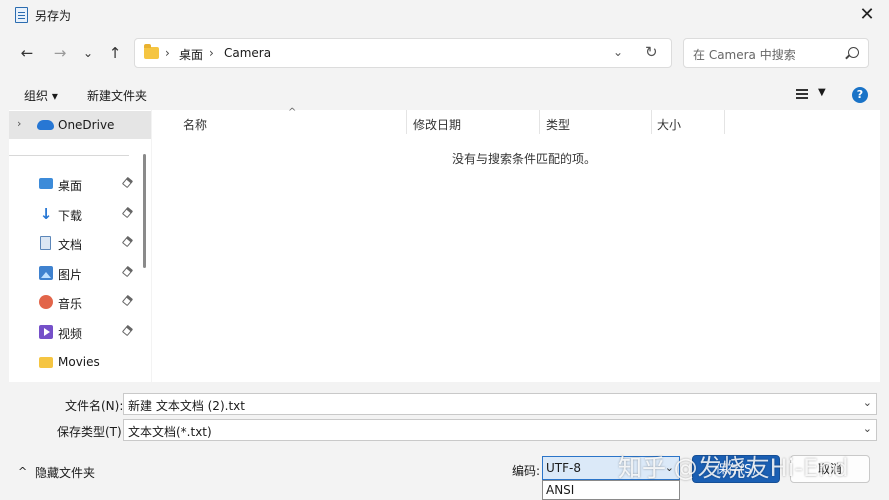 The height and width of the screenshot is (500, 889). I want to click on sidebar-item-label: 文档, so click(70, 245).